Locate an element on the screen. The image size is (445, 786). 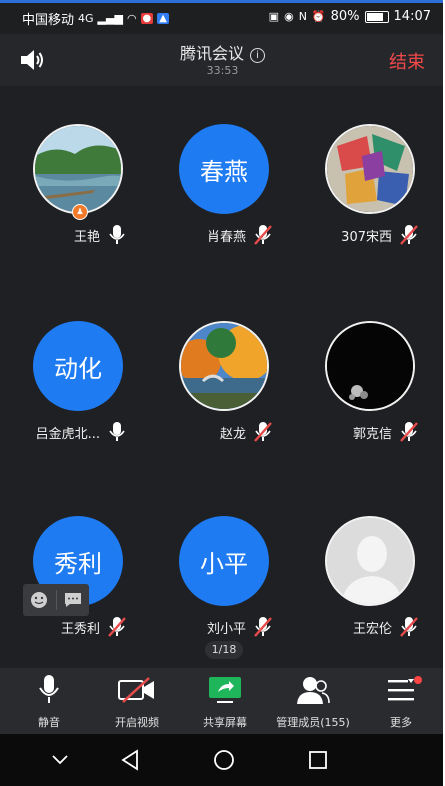
home-circle-icon is located at coordinates (224, 760).